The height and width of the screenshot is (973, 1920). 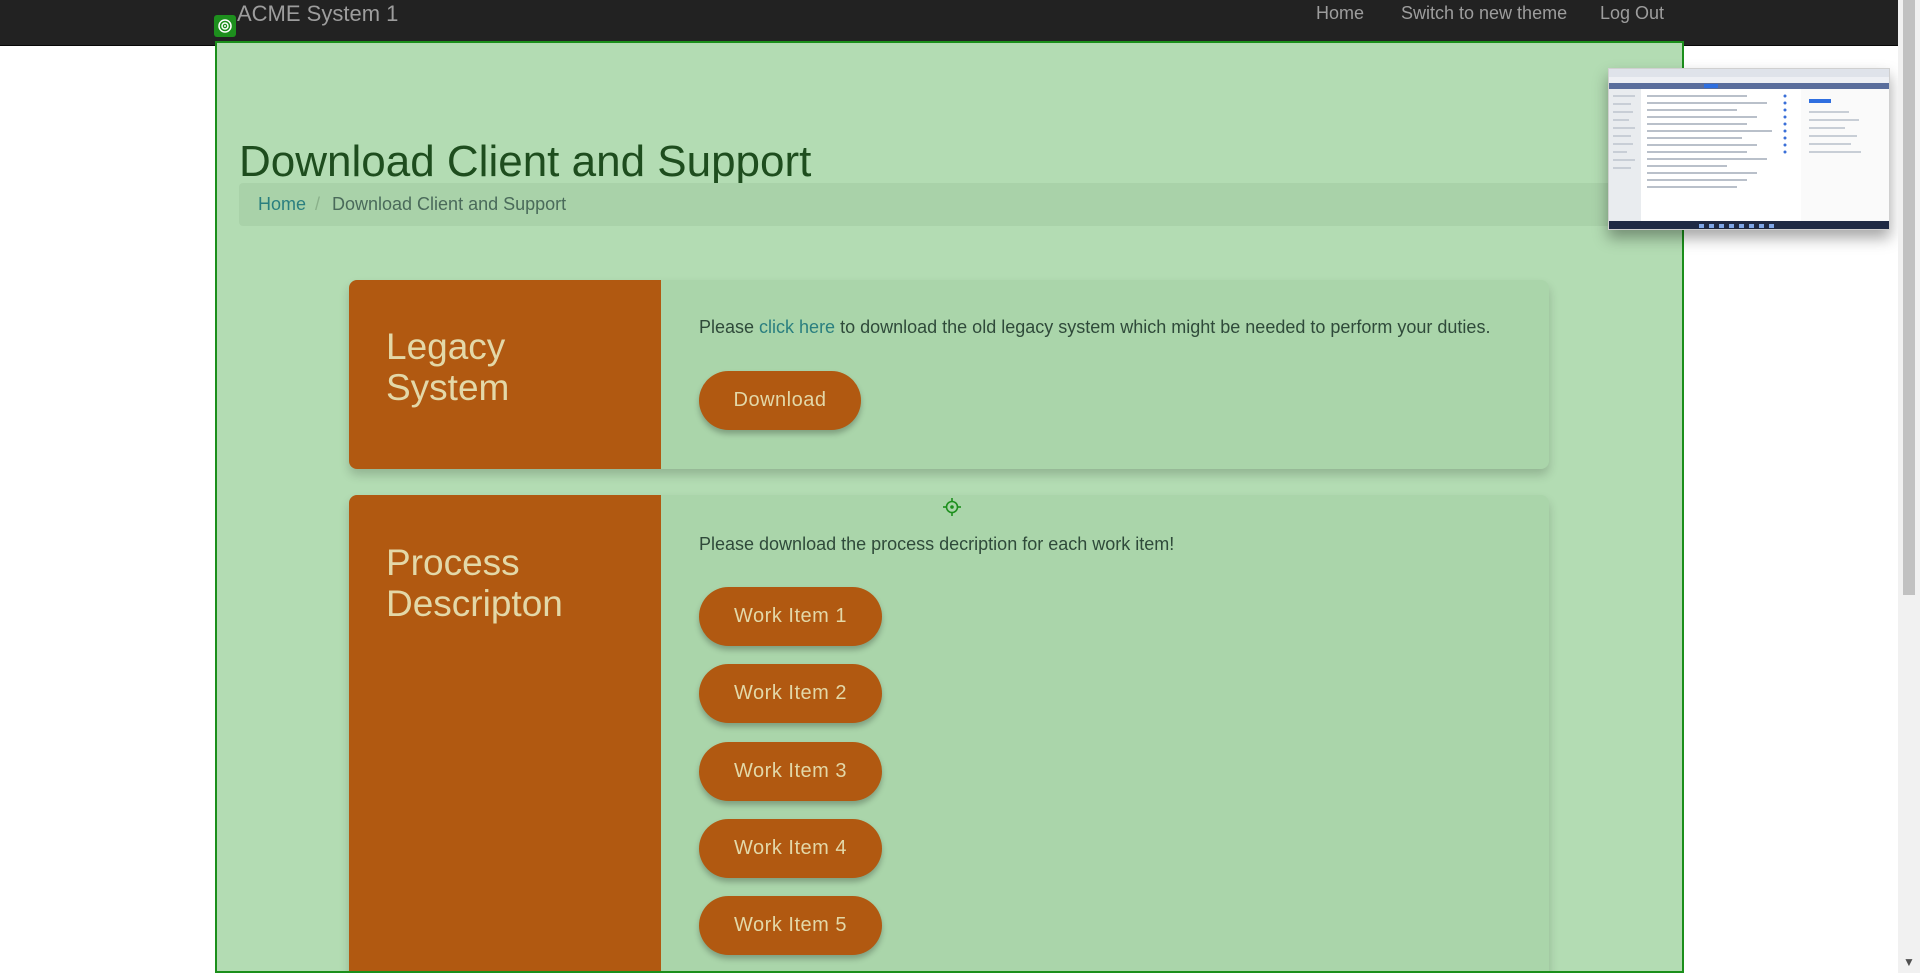 I want to click on legacy-title-line2: System, so click(x=448, y=387).